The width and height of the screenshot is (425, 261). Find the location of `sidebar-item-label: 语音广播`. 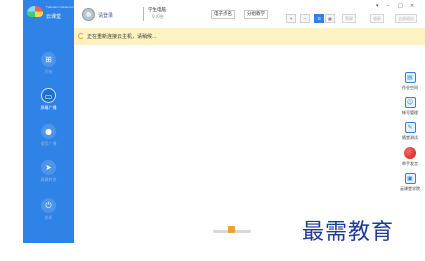

sidebar-item-label: 语音广播 is located at coordinates (48, 143).